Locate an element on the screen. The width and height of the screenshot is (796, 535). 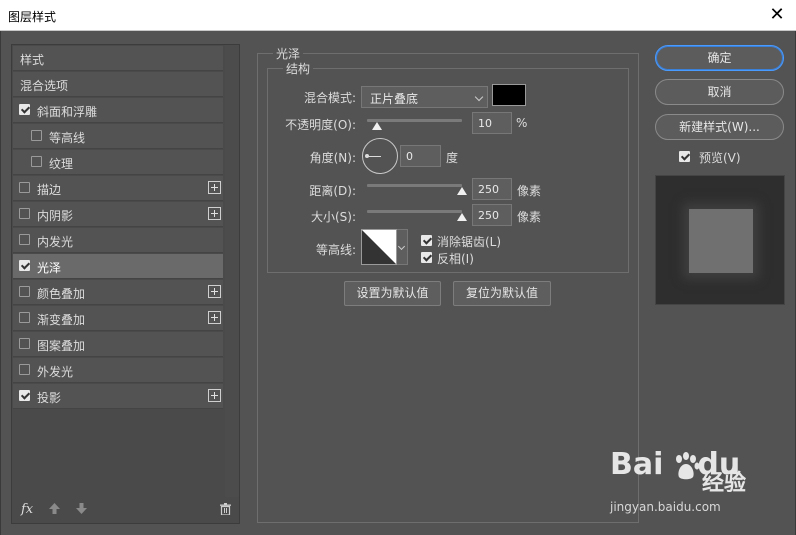
angle-input: 0 is located at coordinates (420, 156).